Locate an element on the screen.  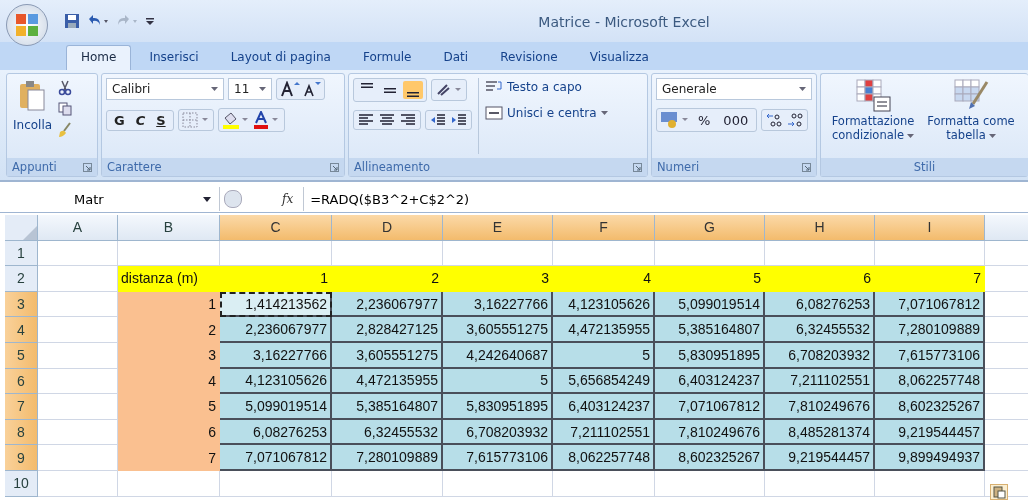
table-cell: 3,605551275 is located at coordinates (498, 330).